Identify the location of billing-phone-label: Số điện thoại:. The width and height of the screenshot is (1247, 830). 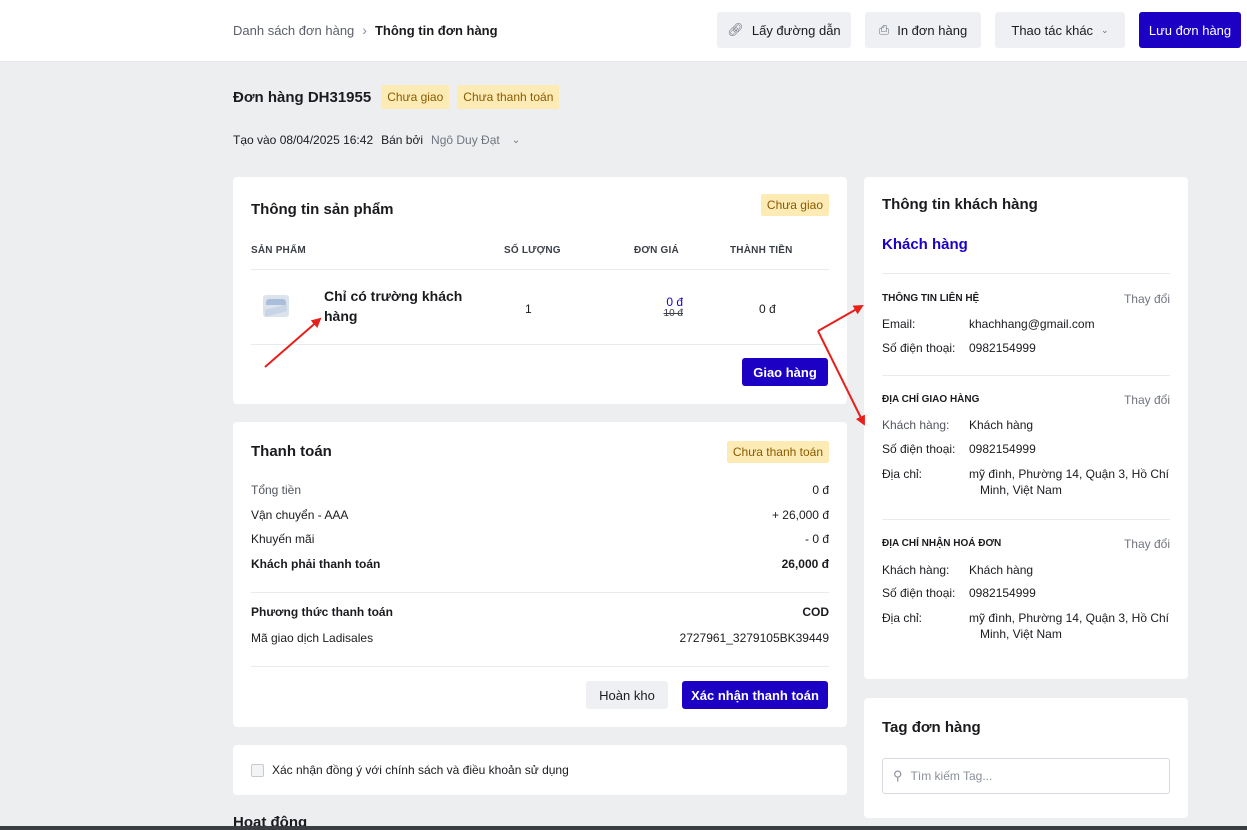
(919, 593).